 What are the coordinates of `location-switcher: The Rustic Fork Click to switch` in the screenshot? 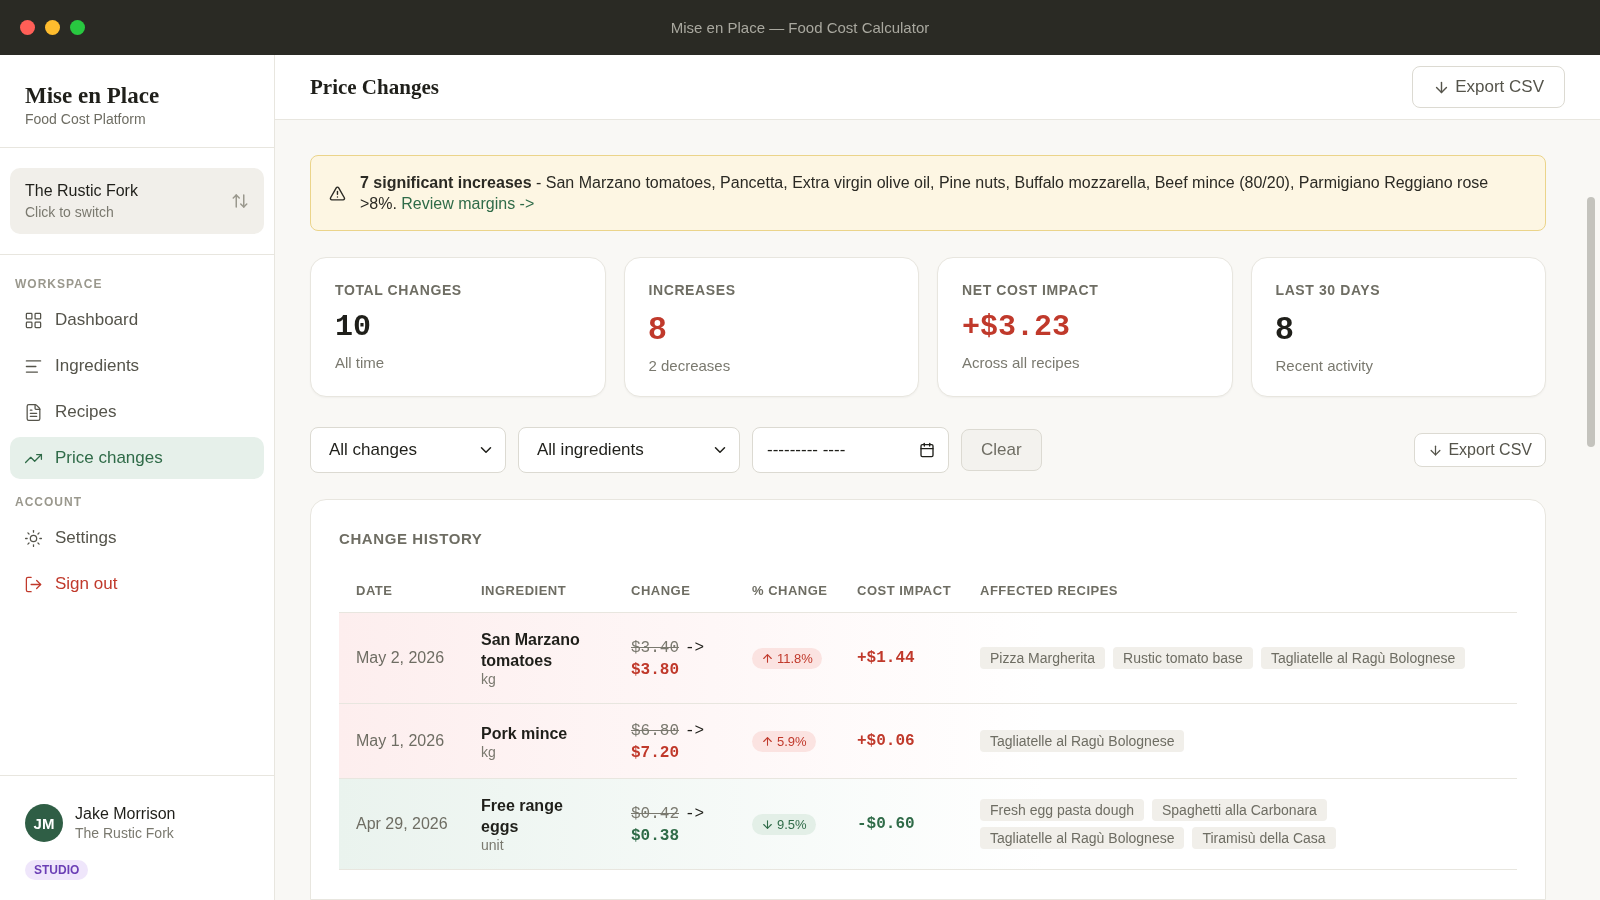 It's located at (137, 201).